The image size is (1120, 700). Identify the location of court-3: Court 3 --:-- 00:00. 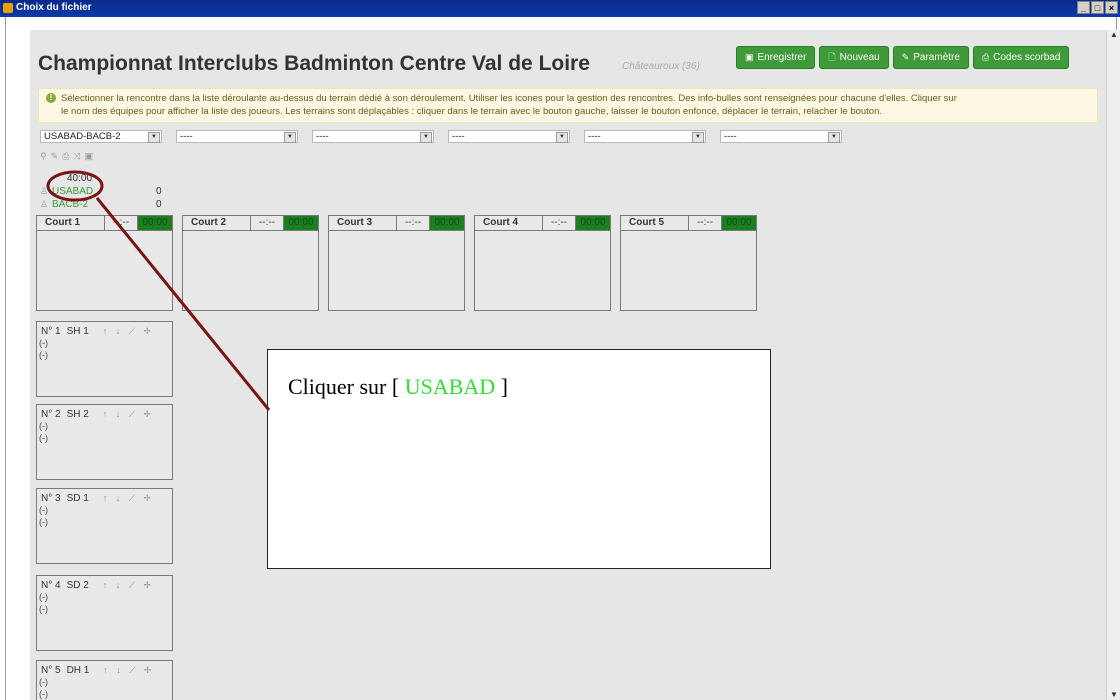
(396, 263).